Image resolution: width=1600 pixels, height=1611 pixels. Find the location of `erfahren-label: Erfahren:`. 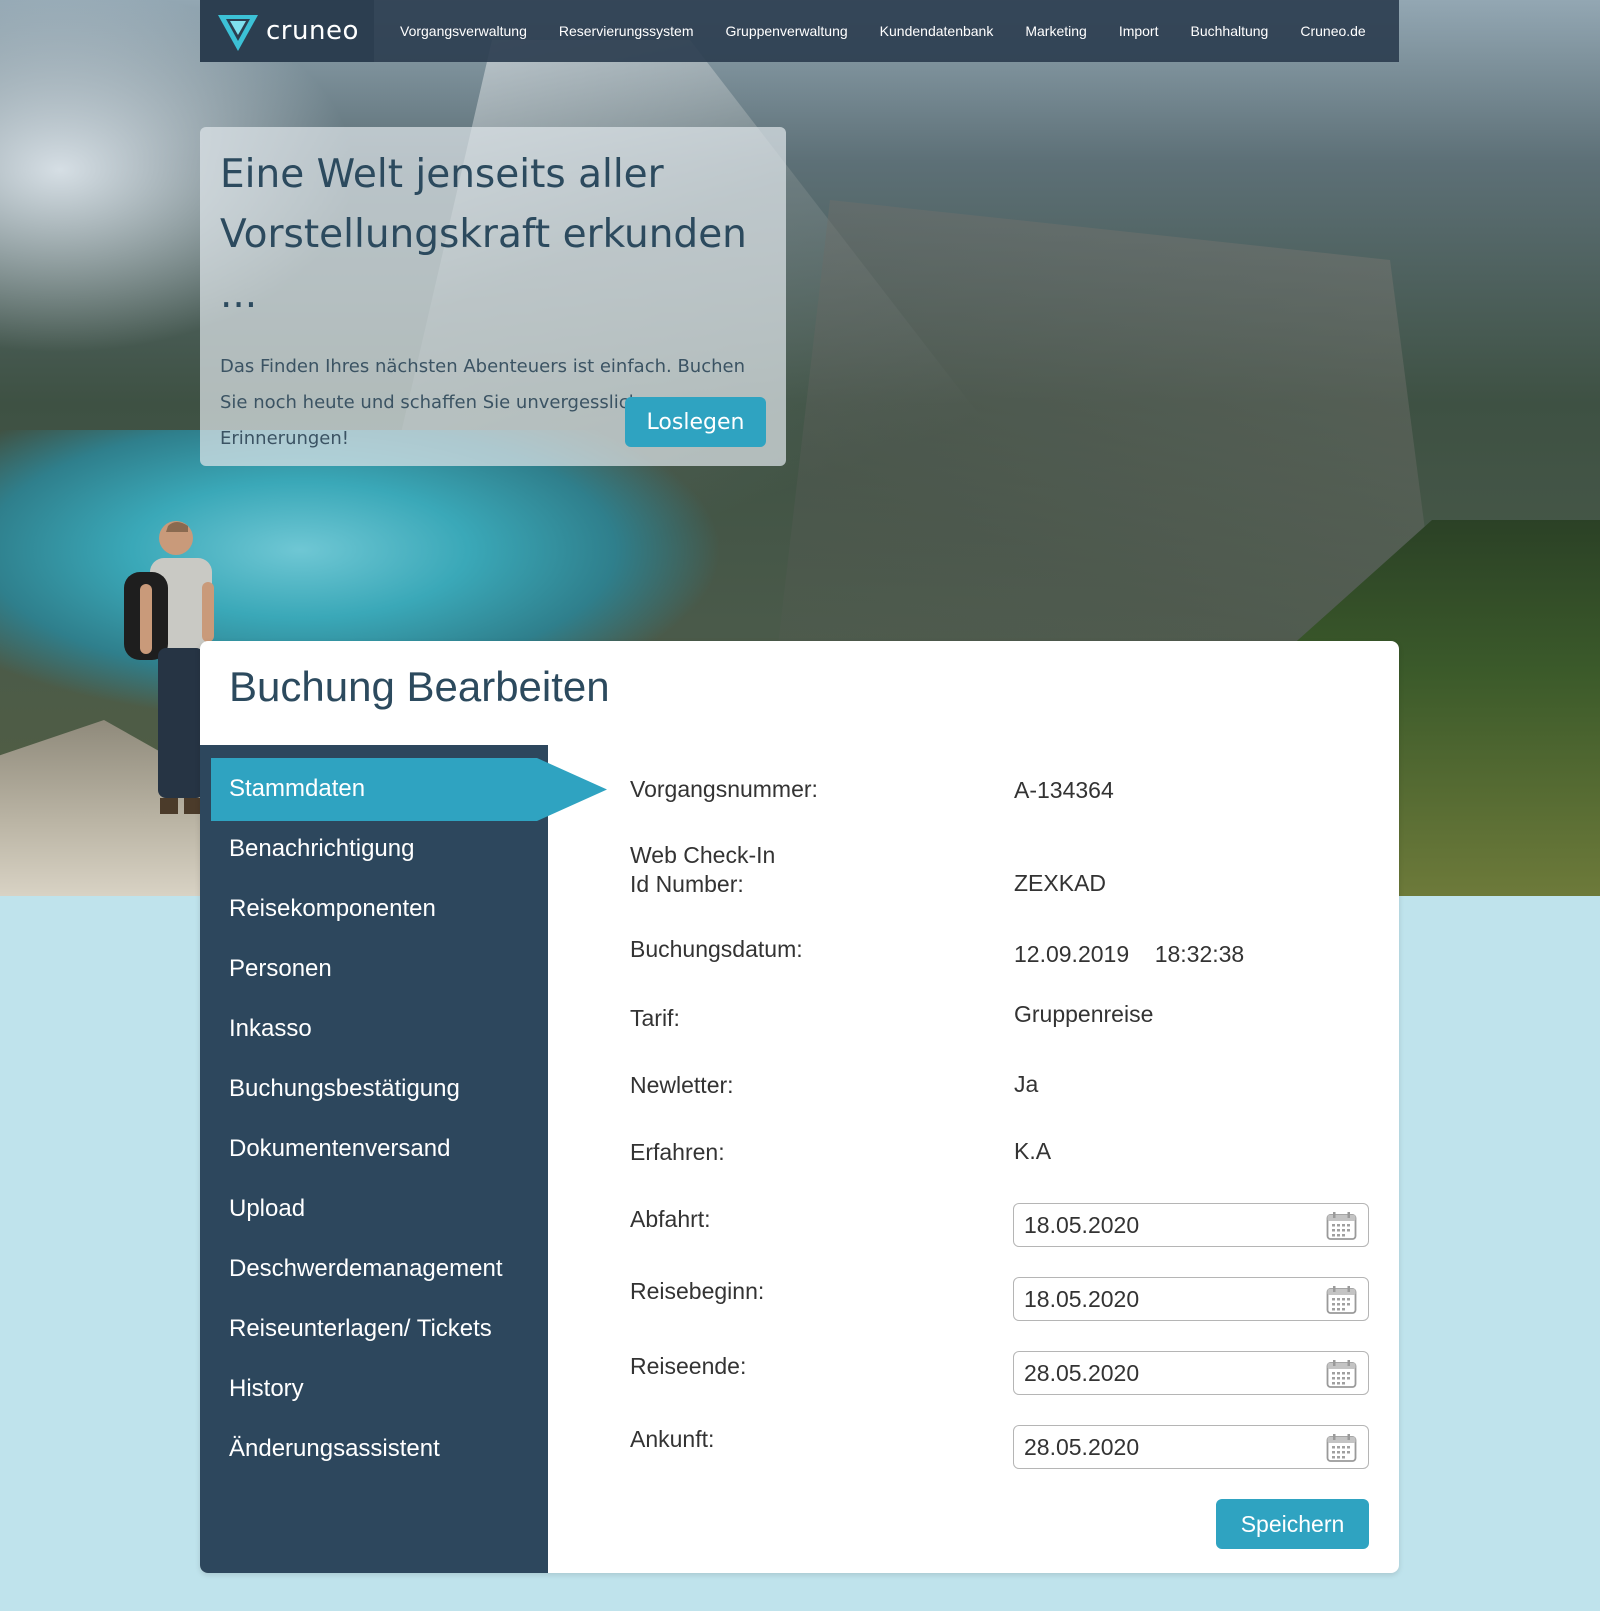

erfahren-label: Erfahren: is located at coordinates (677, 1152).